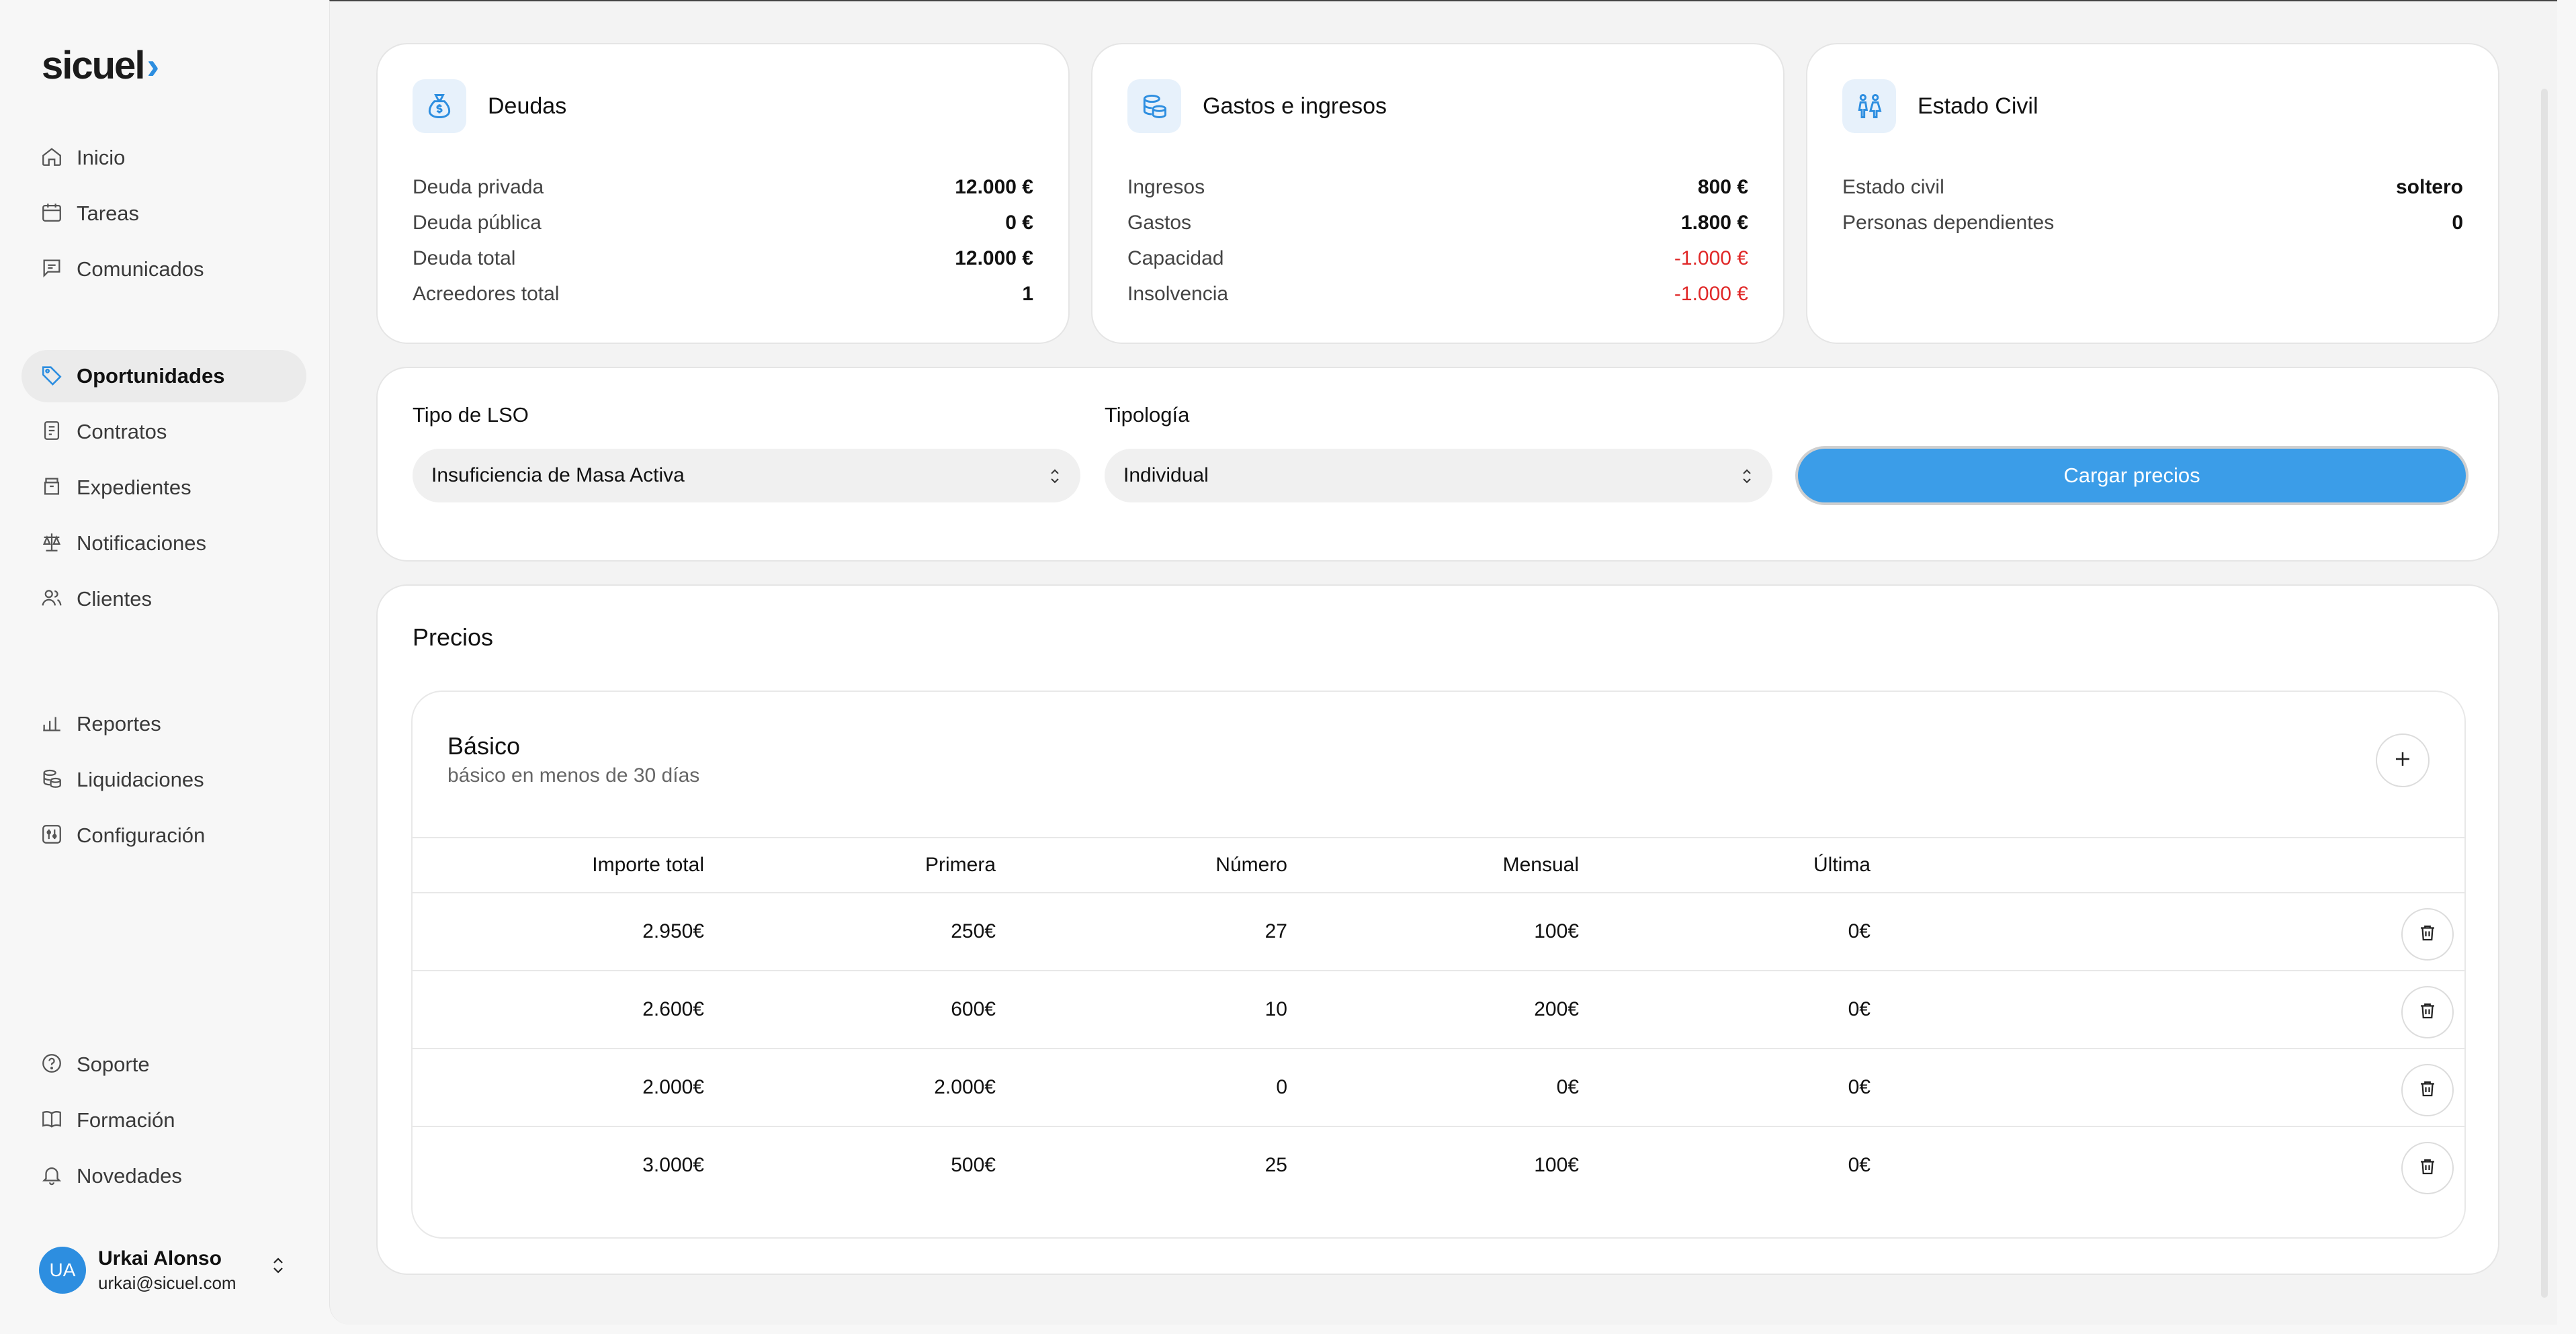 This screenshot has width=2576, height=1334. I want to click on debt-row: Deuda privada 12.000 €, so click(723, 187).